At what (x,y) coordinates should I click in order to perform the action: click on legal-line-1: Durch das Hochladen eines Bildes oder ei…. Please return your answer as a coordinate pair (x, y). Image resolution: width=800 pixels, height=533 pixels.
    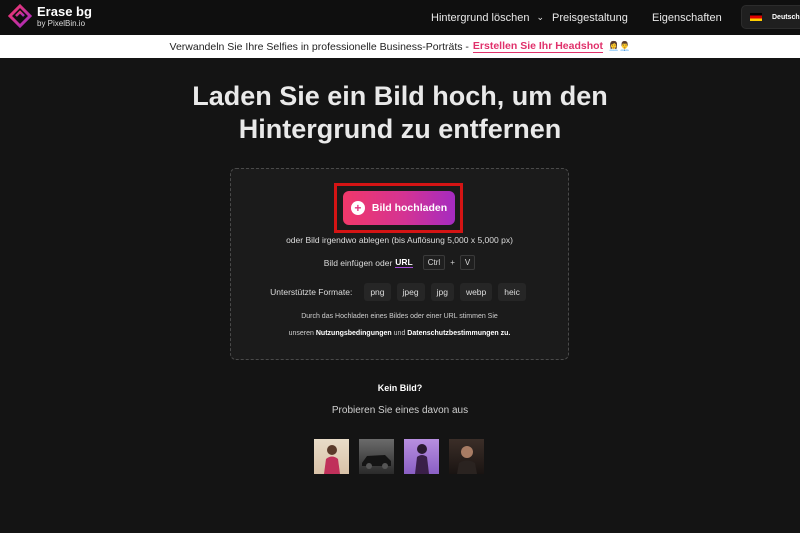
    Looking at the image, I should click on (399, 316).